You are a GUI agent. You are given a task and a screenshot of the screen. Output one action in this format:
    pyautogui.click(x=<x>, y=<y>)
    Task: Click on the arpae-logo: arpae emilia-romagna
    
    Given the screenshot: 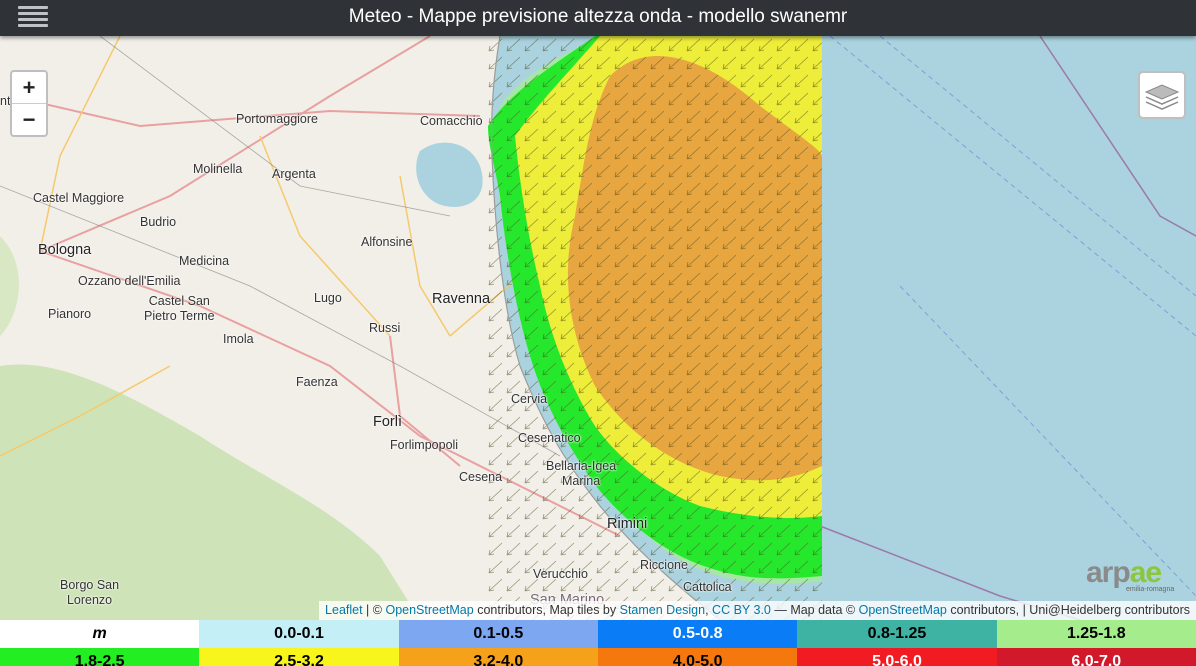 What is the action you would take?
    pyautogui.click(x=1130, y=574)
    